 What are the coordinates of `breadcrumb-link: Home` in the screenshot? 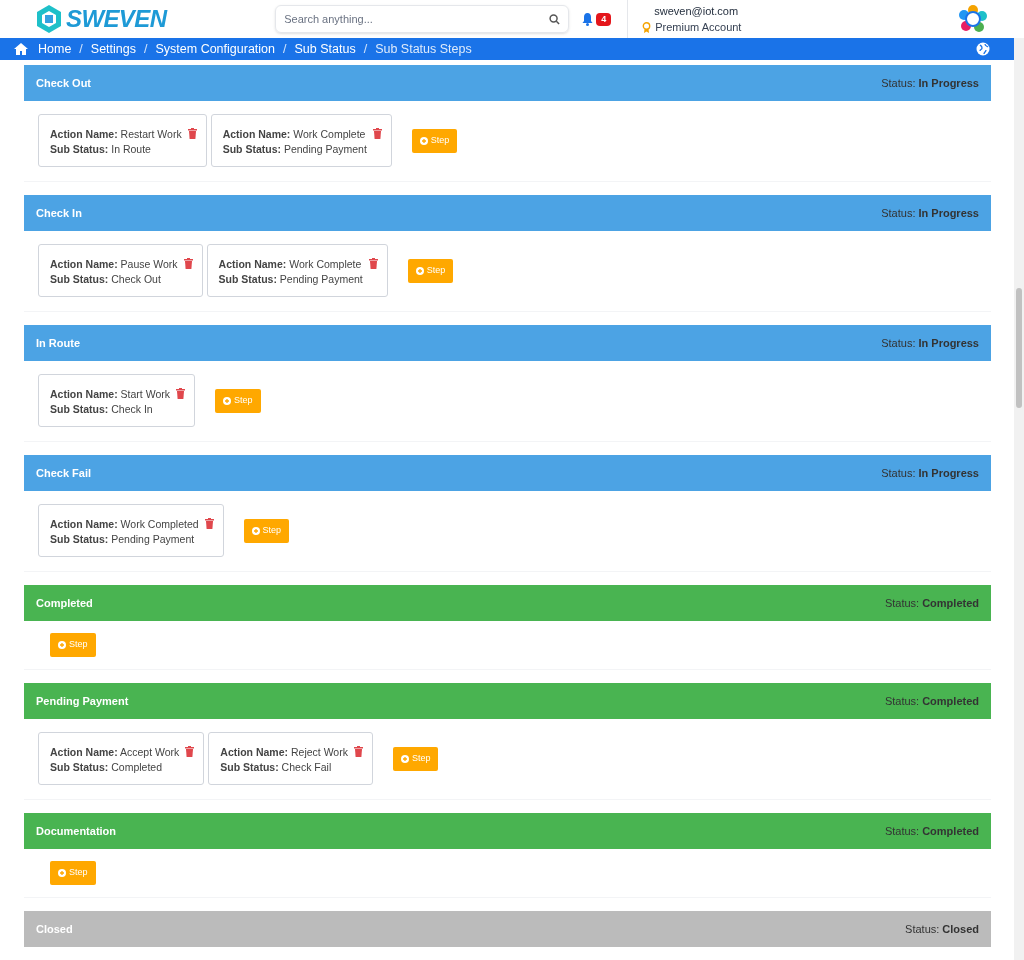 It's located at (55, 49).